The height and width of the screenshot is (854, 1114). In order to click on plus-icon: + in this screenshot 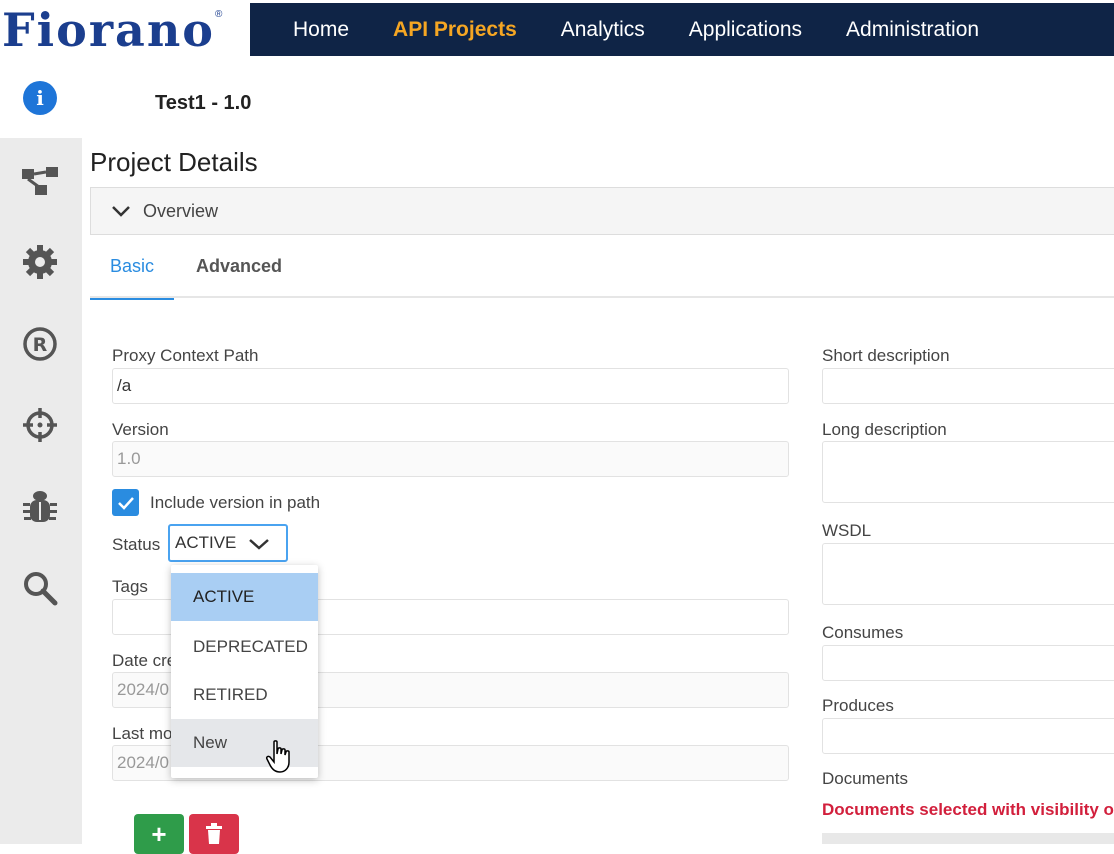, I will do `click(159, 833)`.